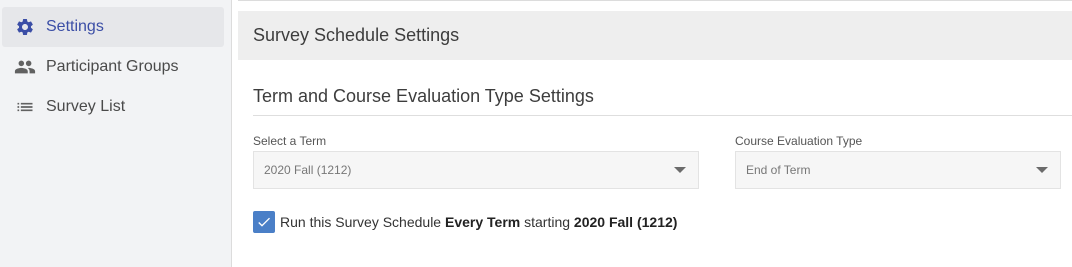 The height and width of the screenshot is (267, 1072). I want to click on term-select-label: Select a Term, so click(290, 141).